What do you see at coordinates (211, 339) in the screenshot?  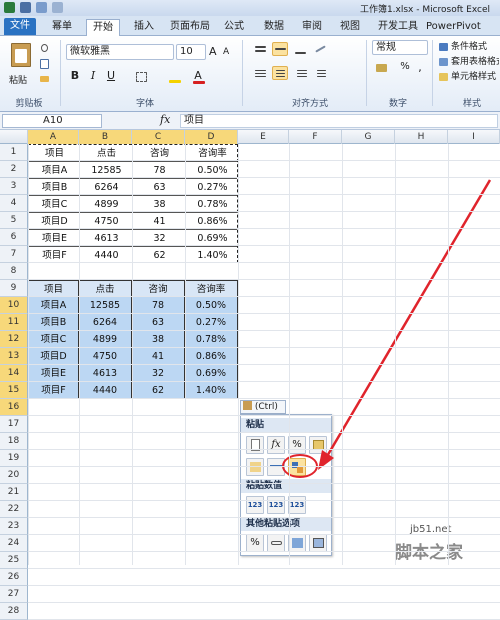 I see `table-cell: 0.78%` at bounding box center [211, 339].